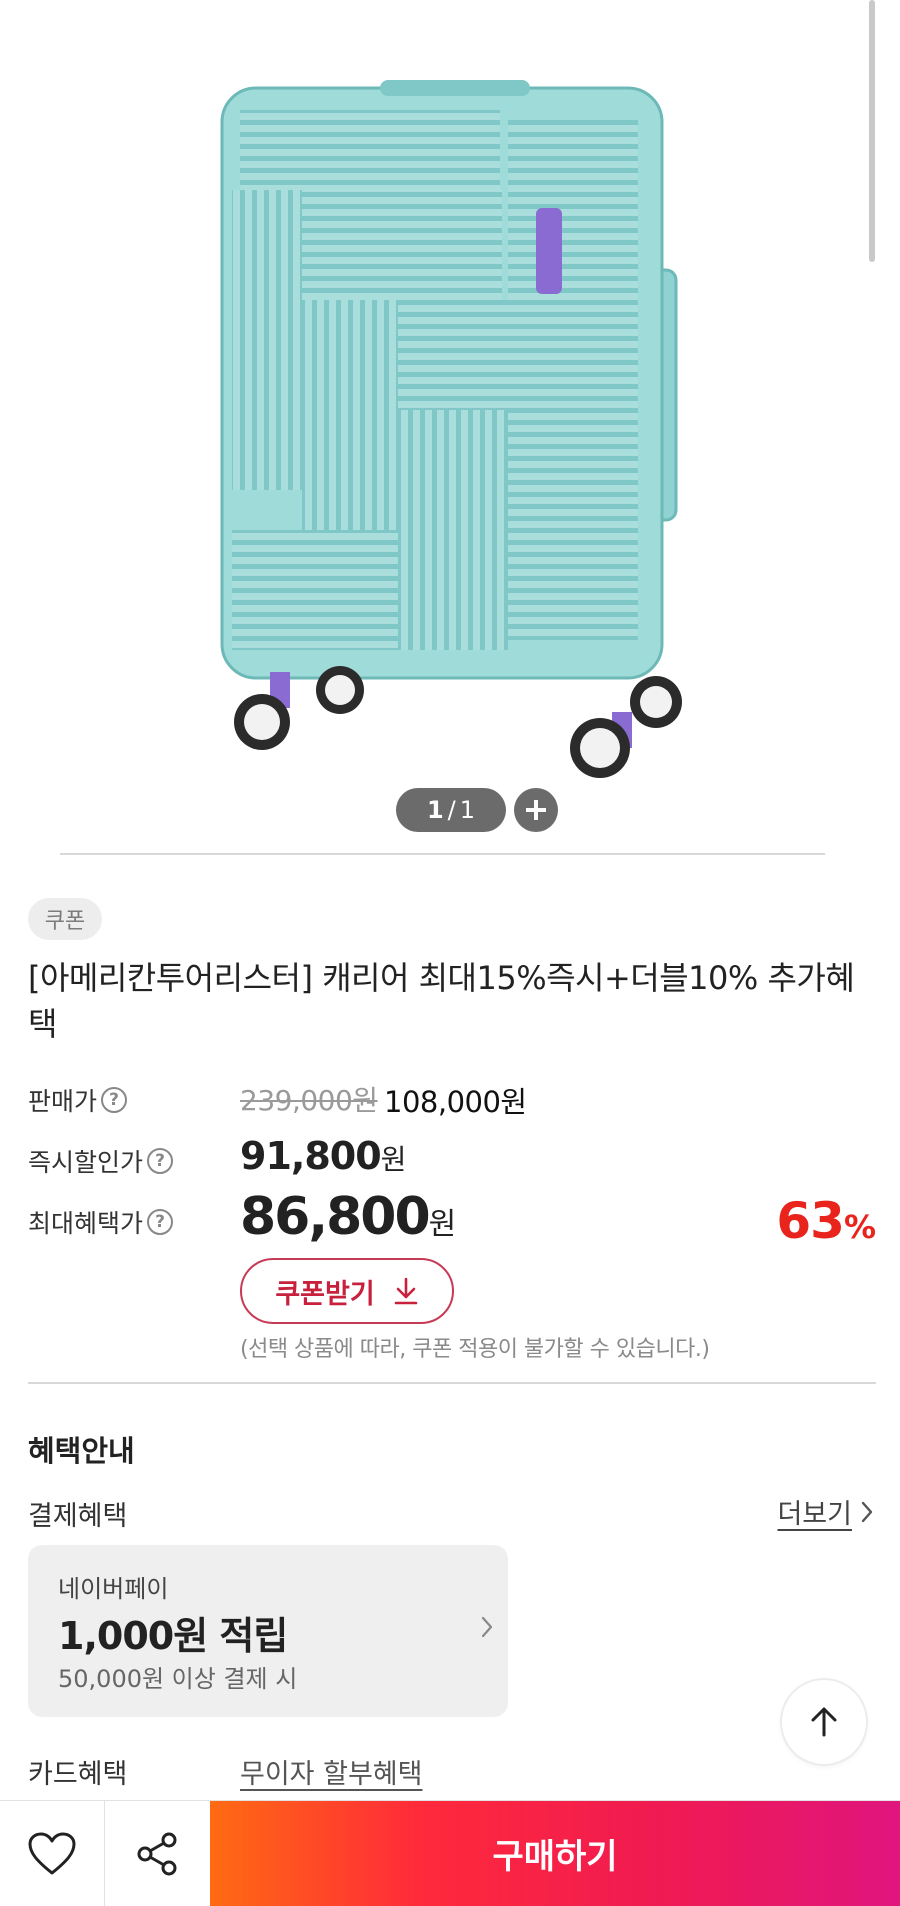 Image resolution: width=900 pixels, height=1906 pixels. I want to click on naverpay-benefit-card: 네이버페이 1,000원 적립 50,000원 이상 결제 시, so click(268, 1631).